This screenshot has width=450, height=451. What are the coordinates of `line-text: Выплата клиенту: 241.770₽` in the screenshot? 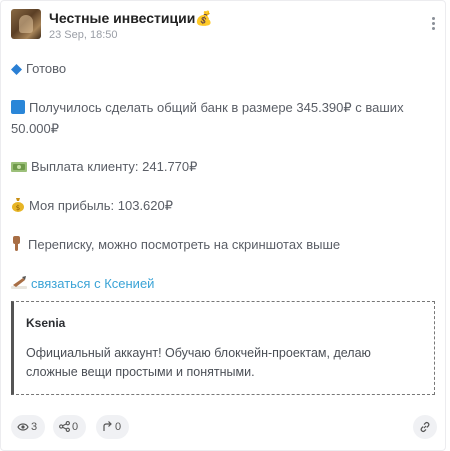 It's located at (114, 166).